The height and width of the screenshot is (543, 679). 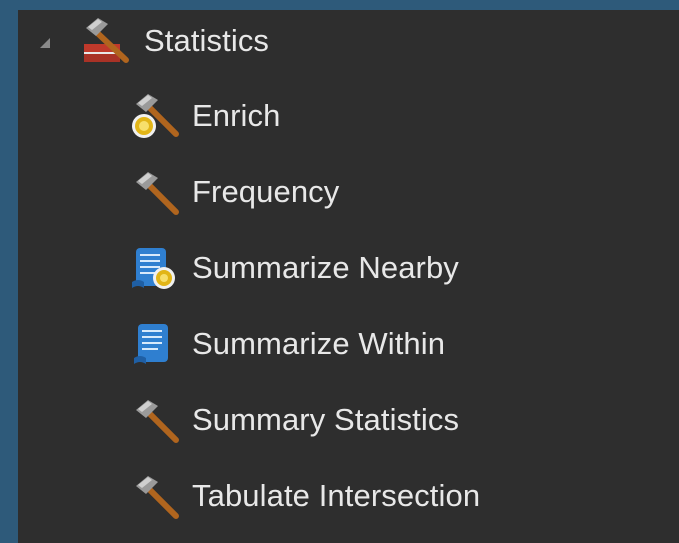 I want to click on tool-label: Frequency, so click(x=266, y=191).